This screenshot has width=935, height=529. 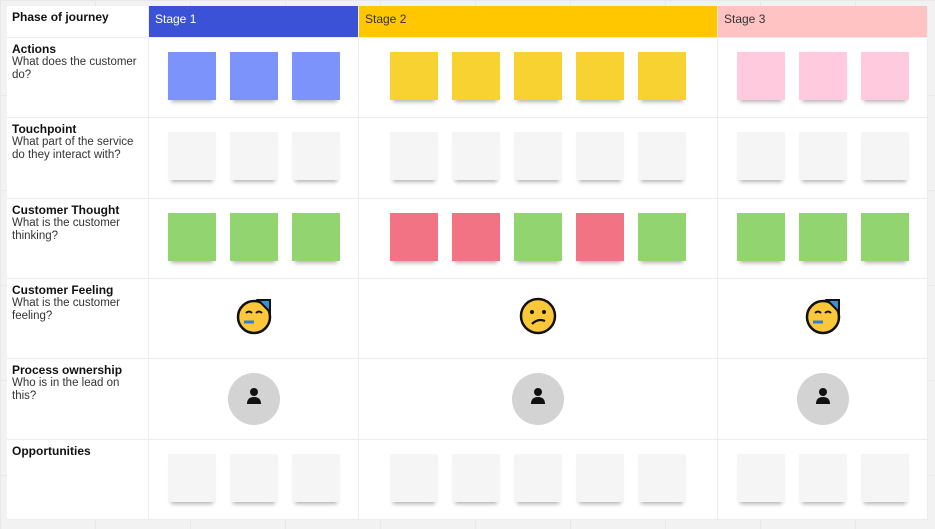 What do you see at coordinates (254, 22) in the screenshot?
I see `stage-header-1: Stage 1` at bounding box center [254, 22].